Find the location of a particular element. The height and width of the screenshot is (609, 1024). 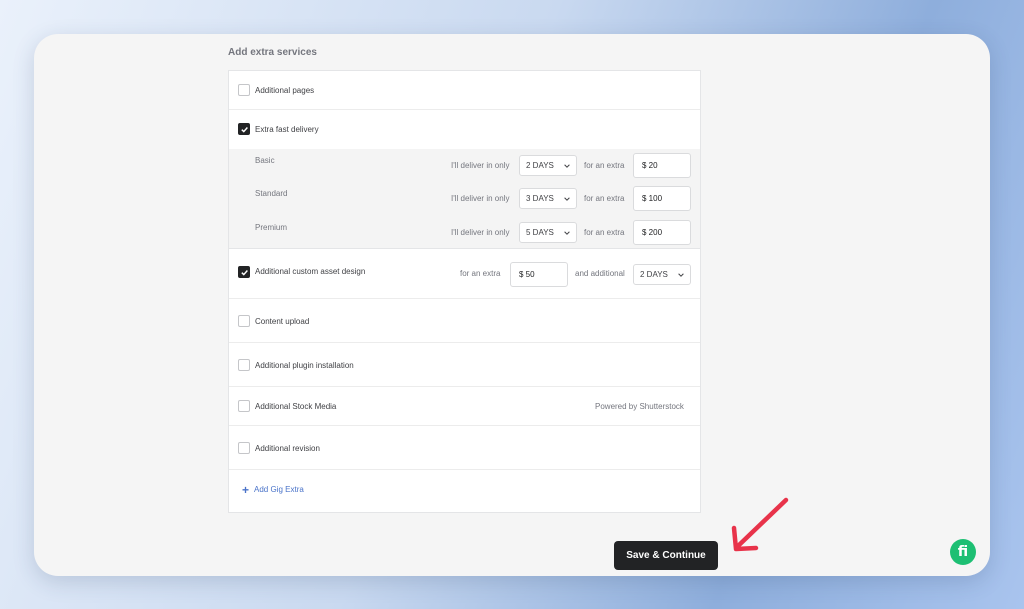

days-select-standard: 3 DAYS is located at coordinates (548, 198).